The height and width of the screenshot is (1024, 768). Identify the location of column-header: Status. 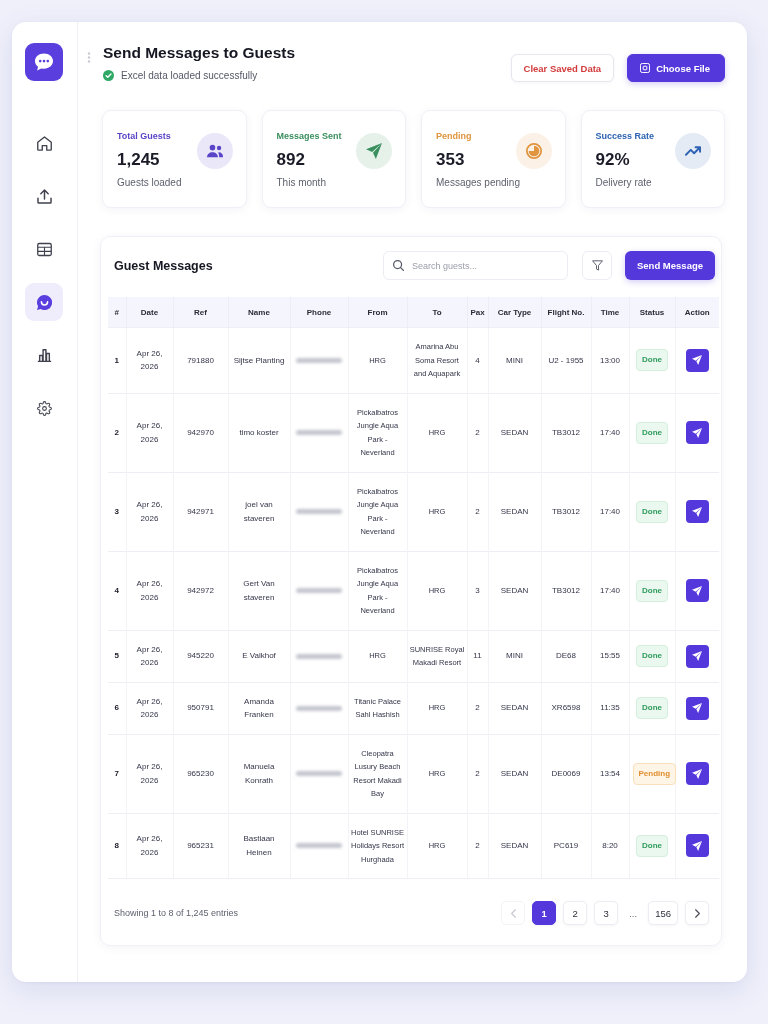
(652, 312).